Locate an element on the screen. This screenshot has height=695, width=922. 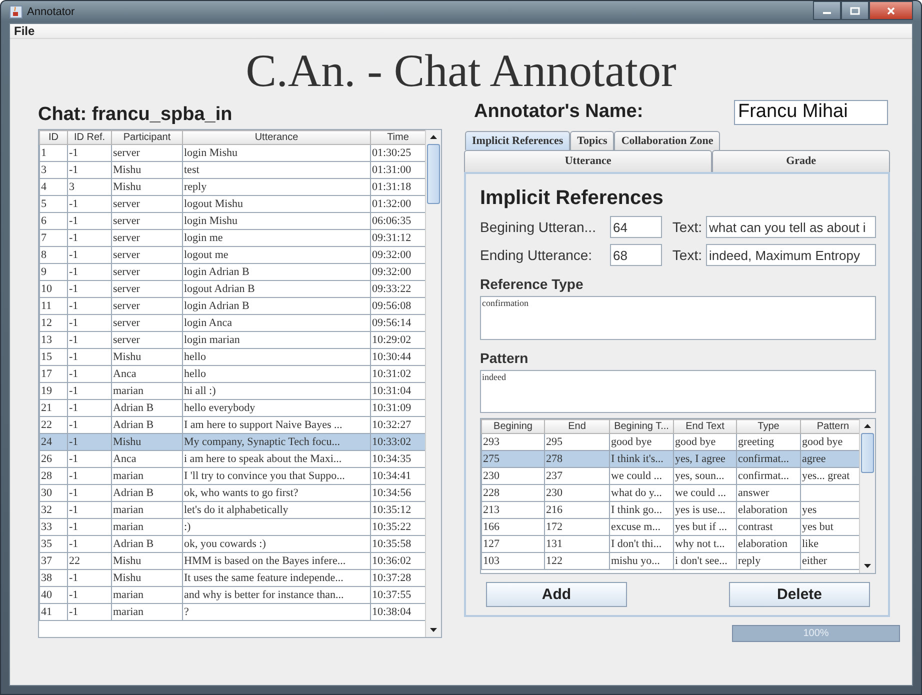
column-header: Begining is located at coordinates (513, 427).